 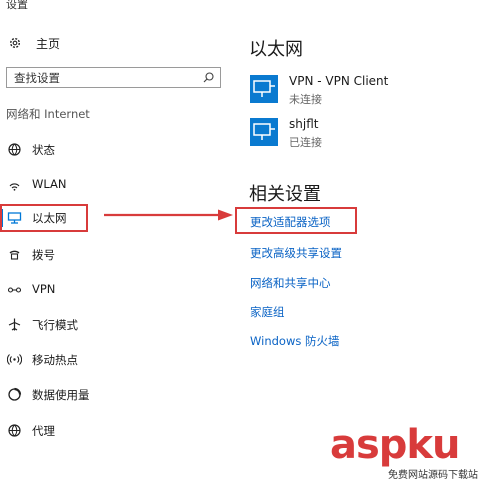 I want to click on wifi-icon, so click(x=14, y=187).